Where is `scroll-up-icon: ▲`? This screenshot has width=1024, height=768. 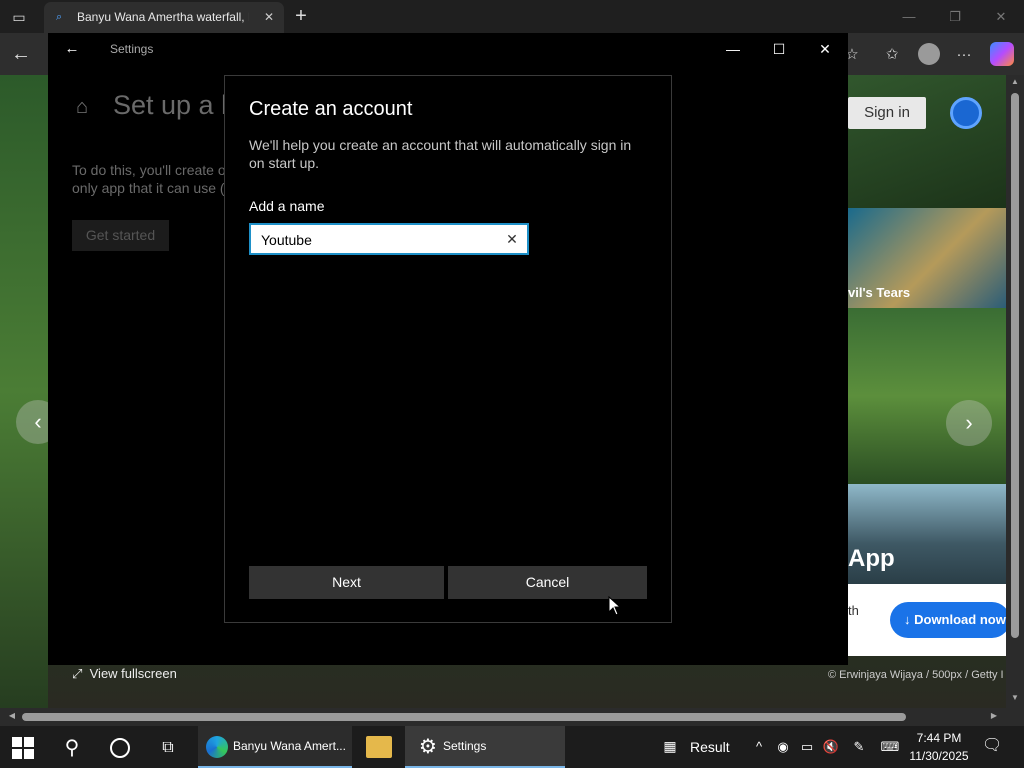
scroll-up-icon: ▲ is located at coordinates (1015, 83).